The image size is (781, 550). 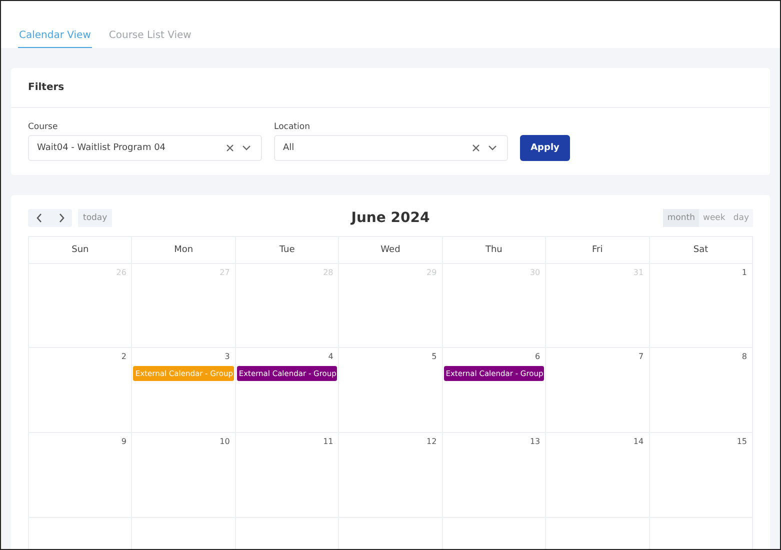 I want to click on day-number: 11, so click(x=330, y=441).